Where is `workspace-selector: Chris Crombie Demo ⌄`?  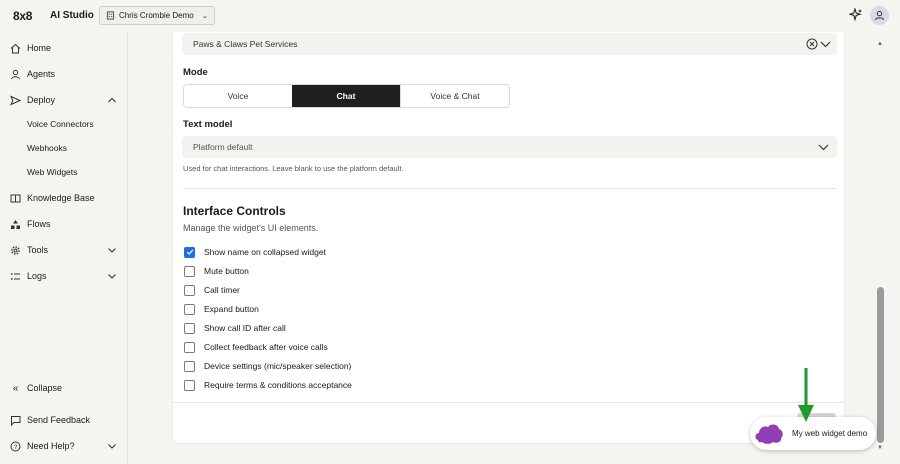
workspace-selector: Chris Crombie Demo ⌄ is located at coordinates (157, 15).